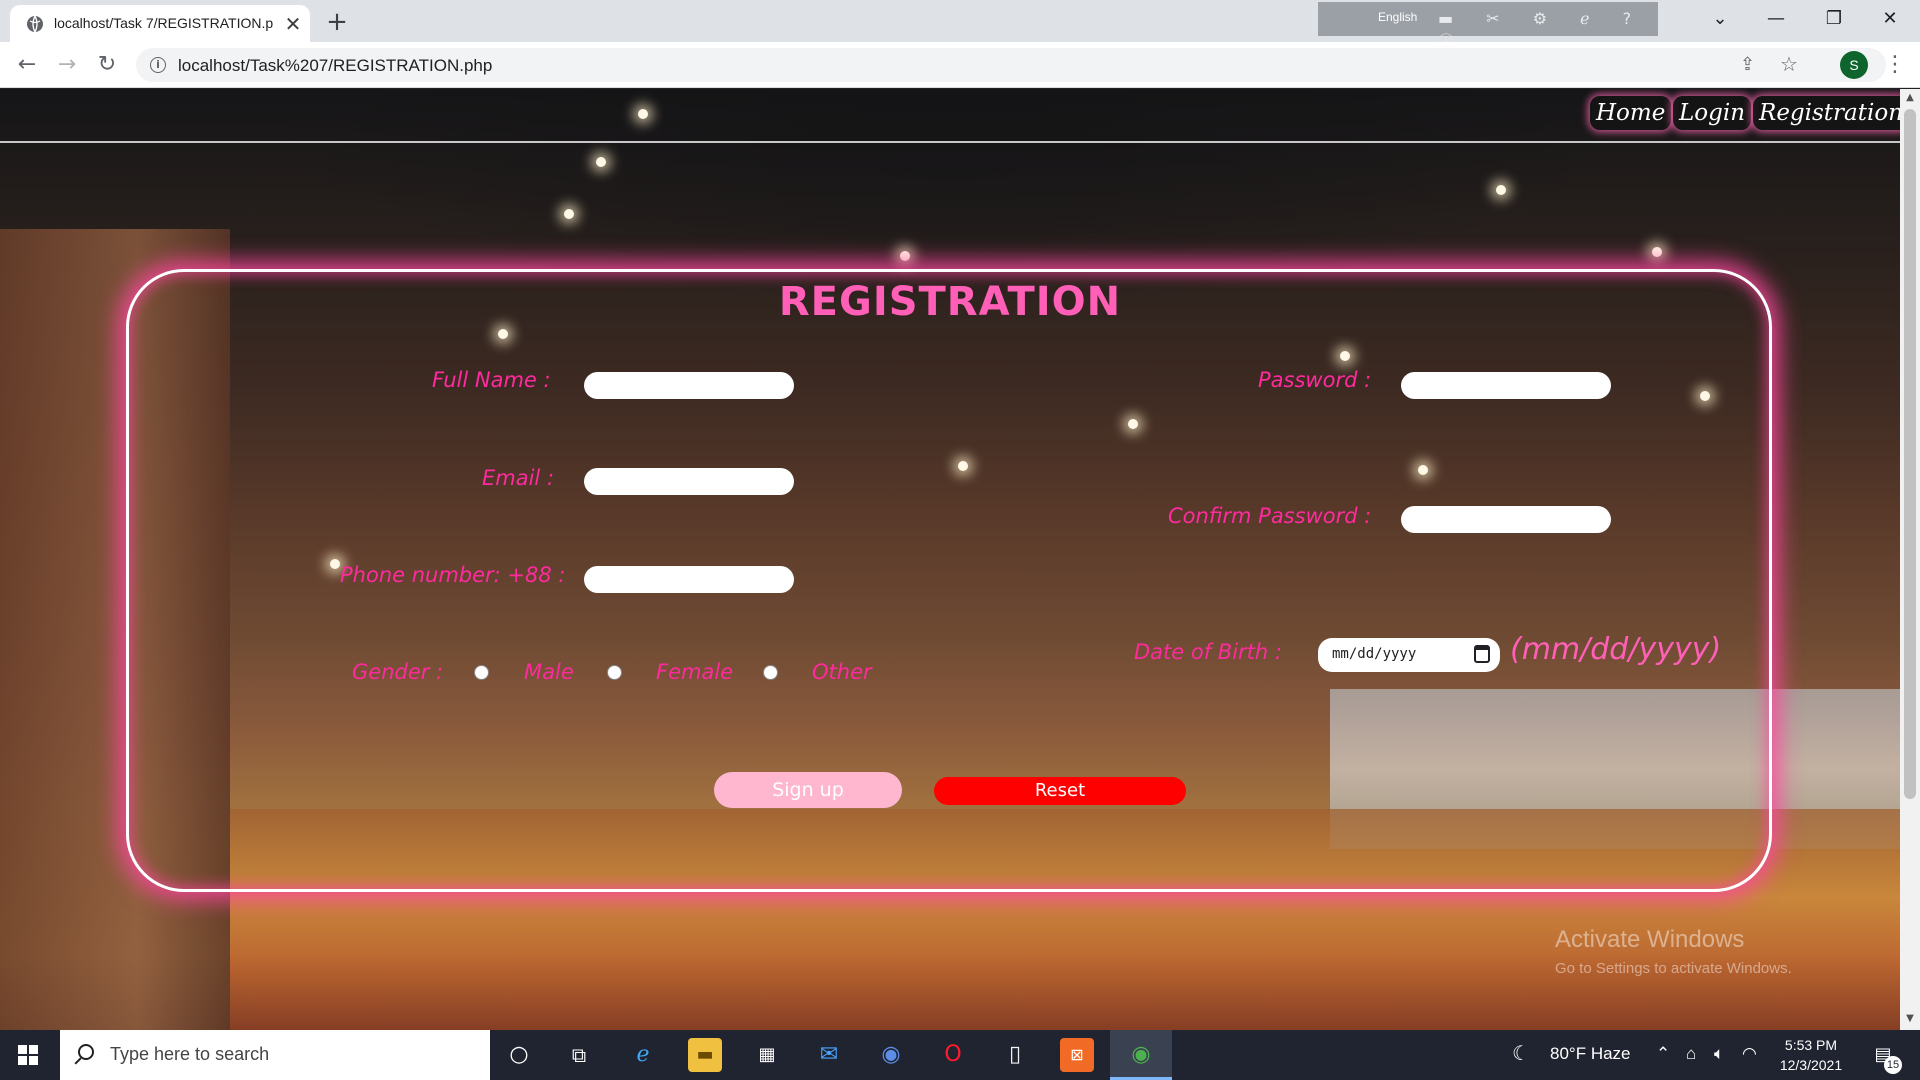 This screenshot has width=1920, height=1080. What do you see at coordinates (28, 1055) in the screenshot?
I see `start-button` at bounding box center [28, 1055].